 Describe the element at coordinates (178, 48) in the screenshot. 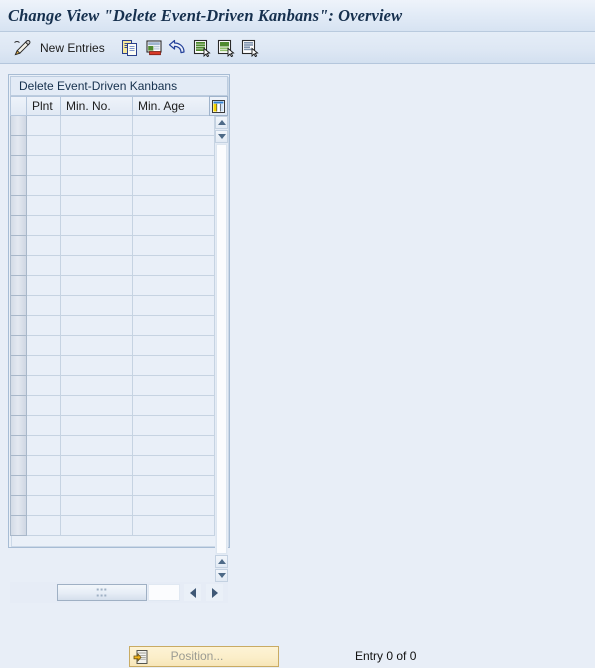

I see `undo-icon` at that location.